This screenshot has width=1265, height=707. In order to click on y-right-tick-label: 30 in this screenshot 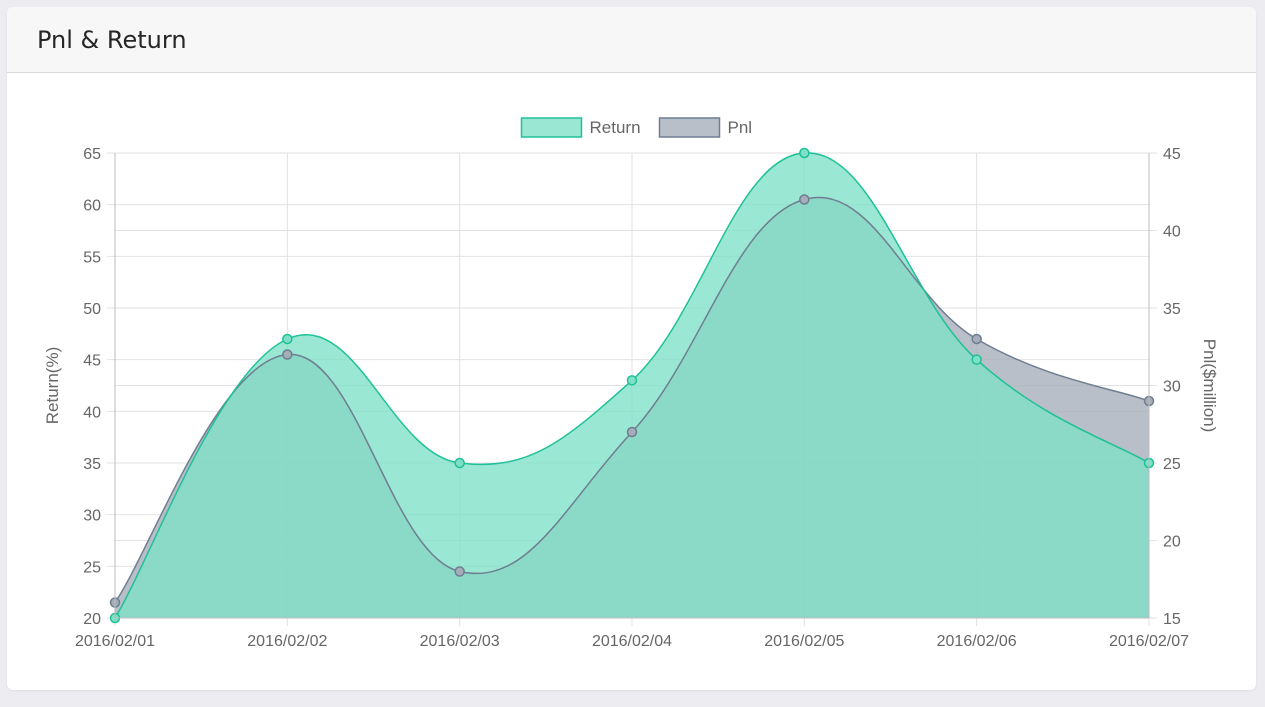, I will do `click(1172, 387)`.